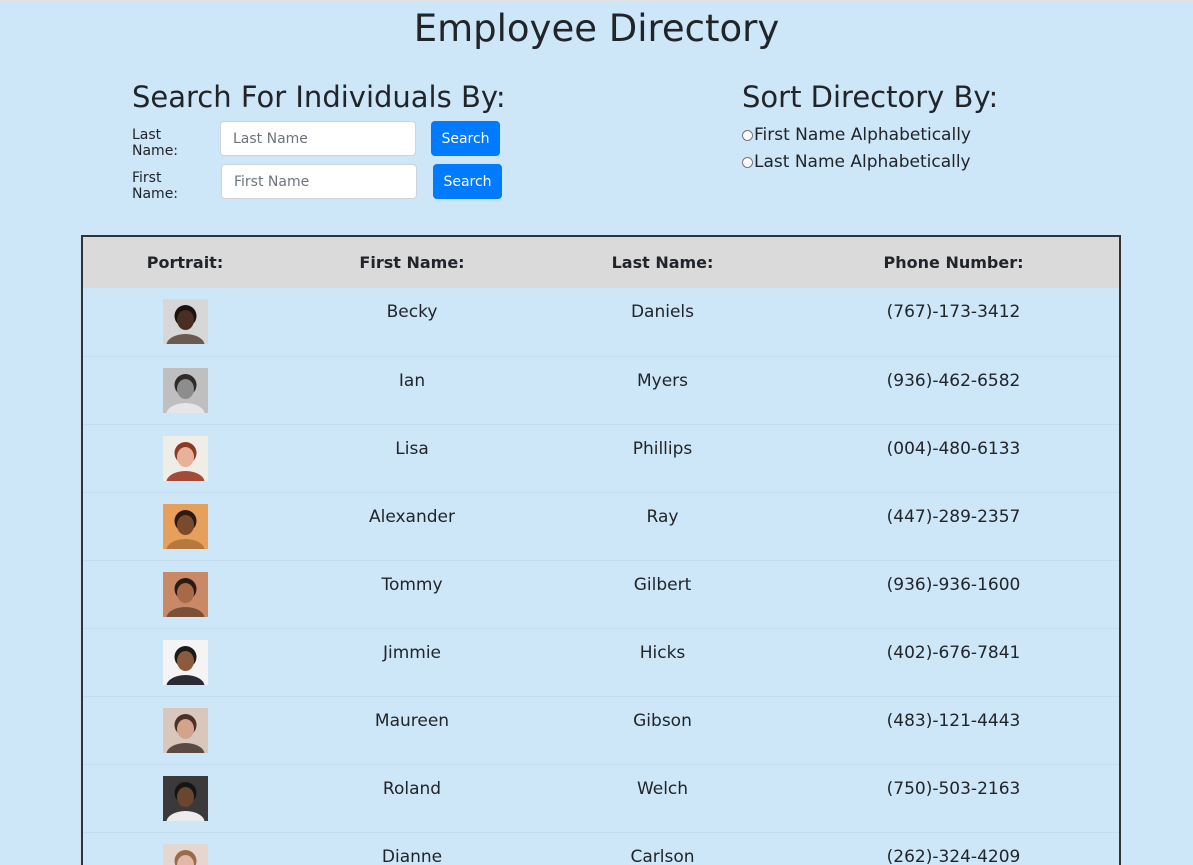  Describe the element at coordinates (412, 448) in the screenshot. I see `first-name-cell: Lisa` at that location.